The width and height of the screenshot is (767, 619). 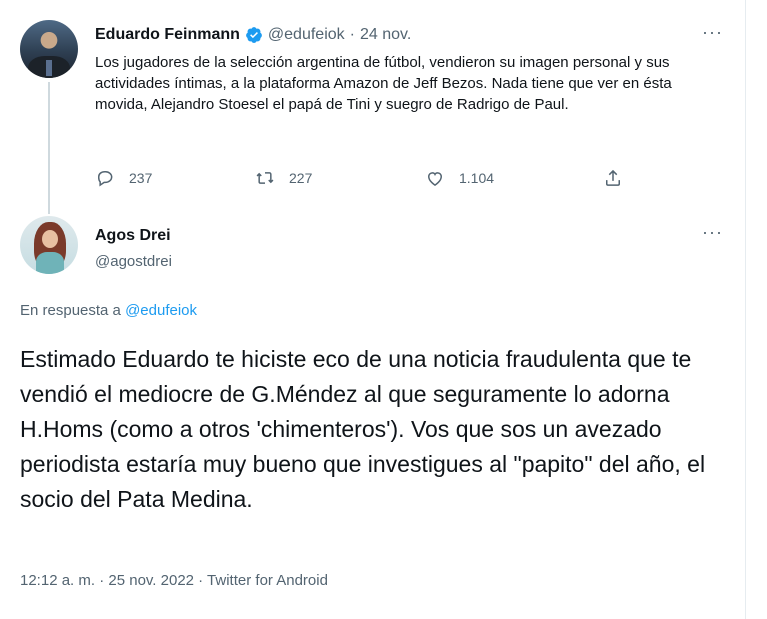 I want to click on verified-badge-icon, so click(x=254, y=35).